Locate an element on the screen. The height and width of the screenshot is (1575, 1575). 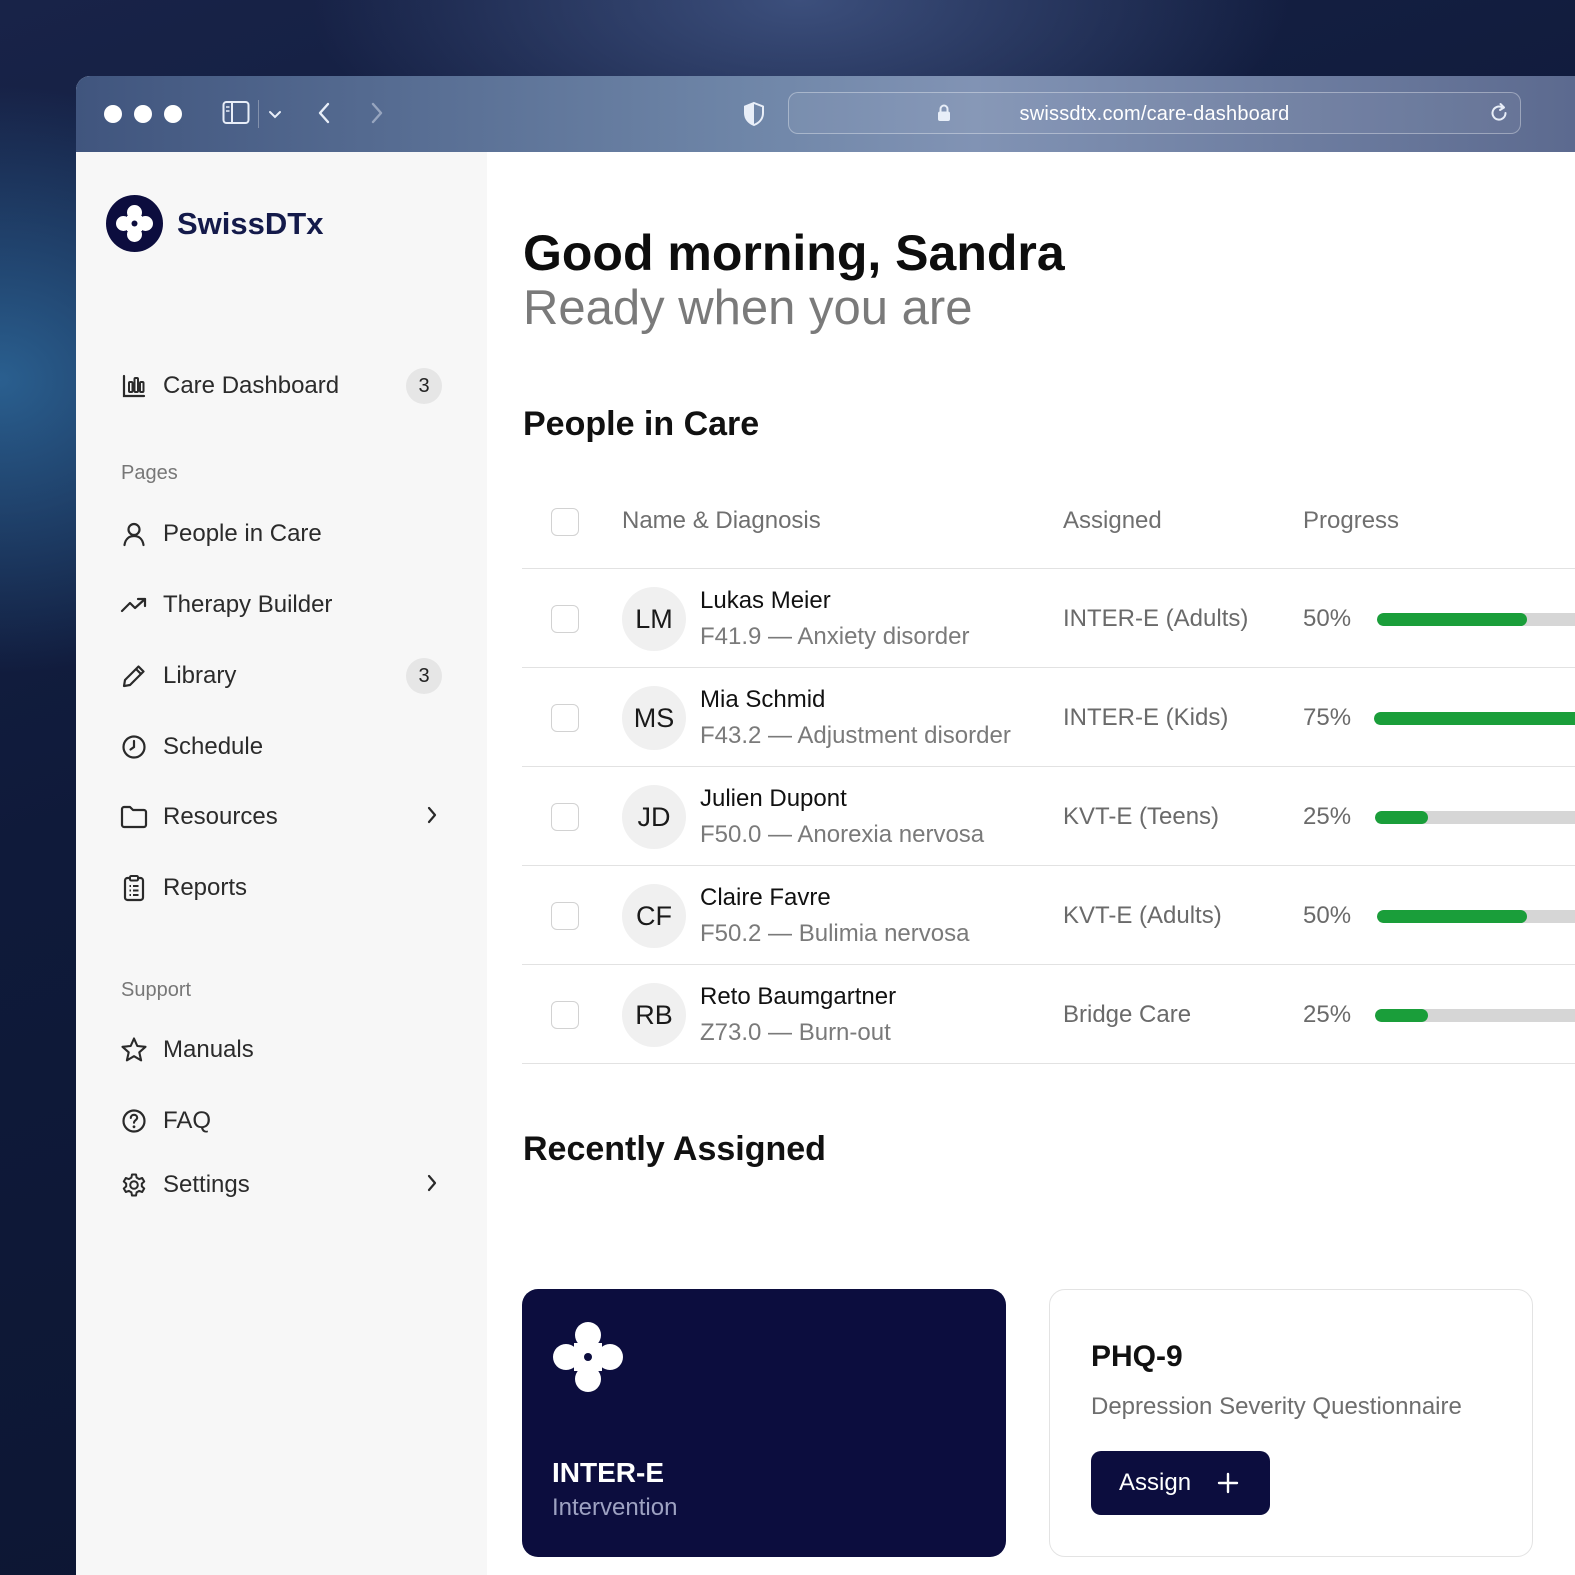
progress-percent: 75% is located at coordinates (1327, 717).